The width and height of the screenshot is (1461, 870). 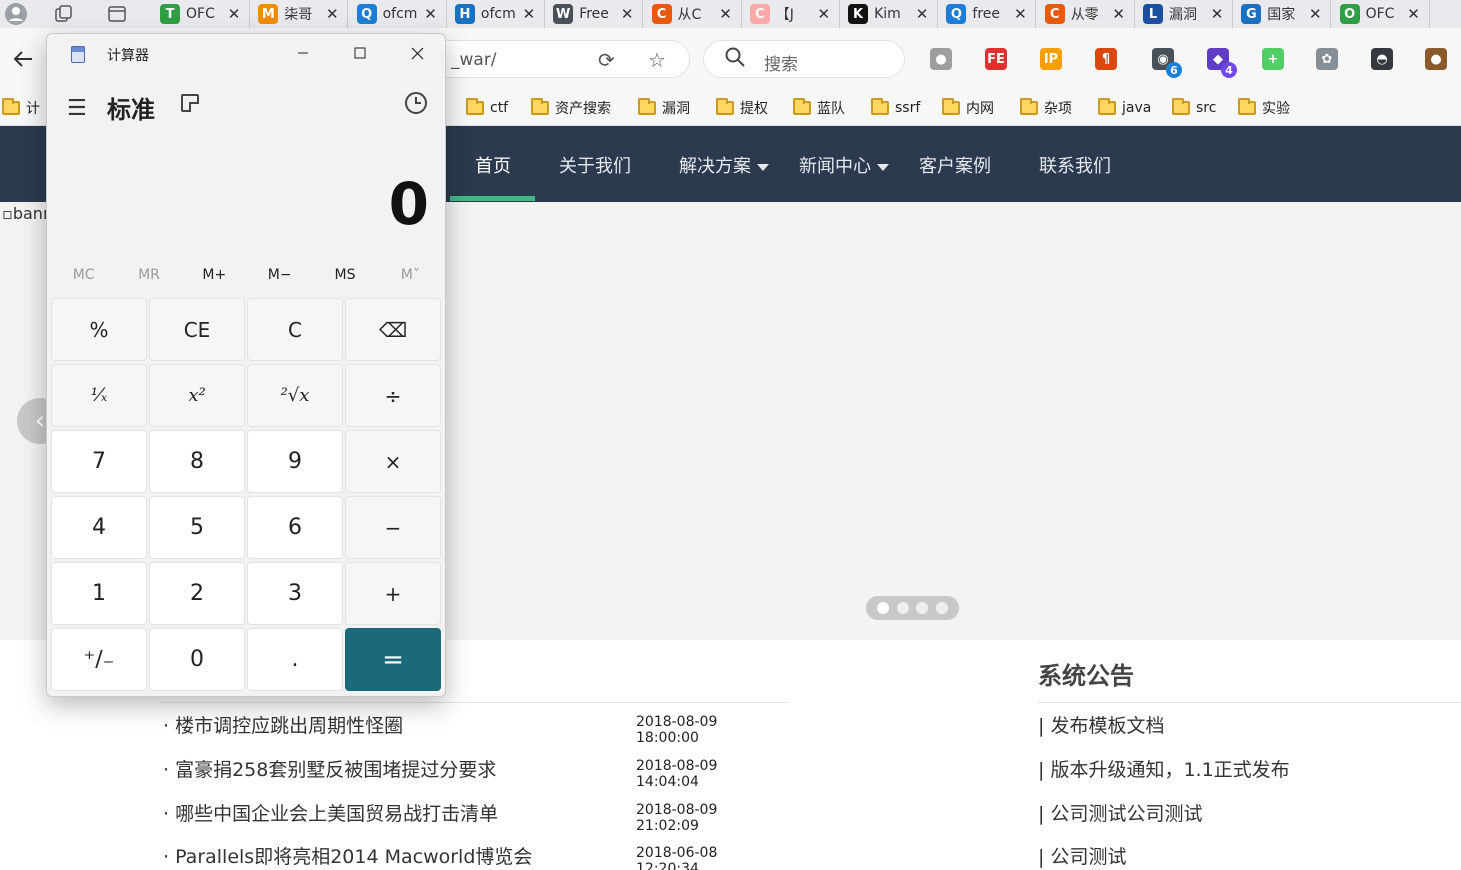 I want to click on digit-5-key: 5, so click(x=197, y=527).